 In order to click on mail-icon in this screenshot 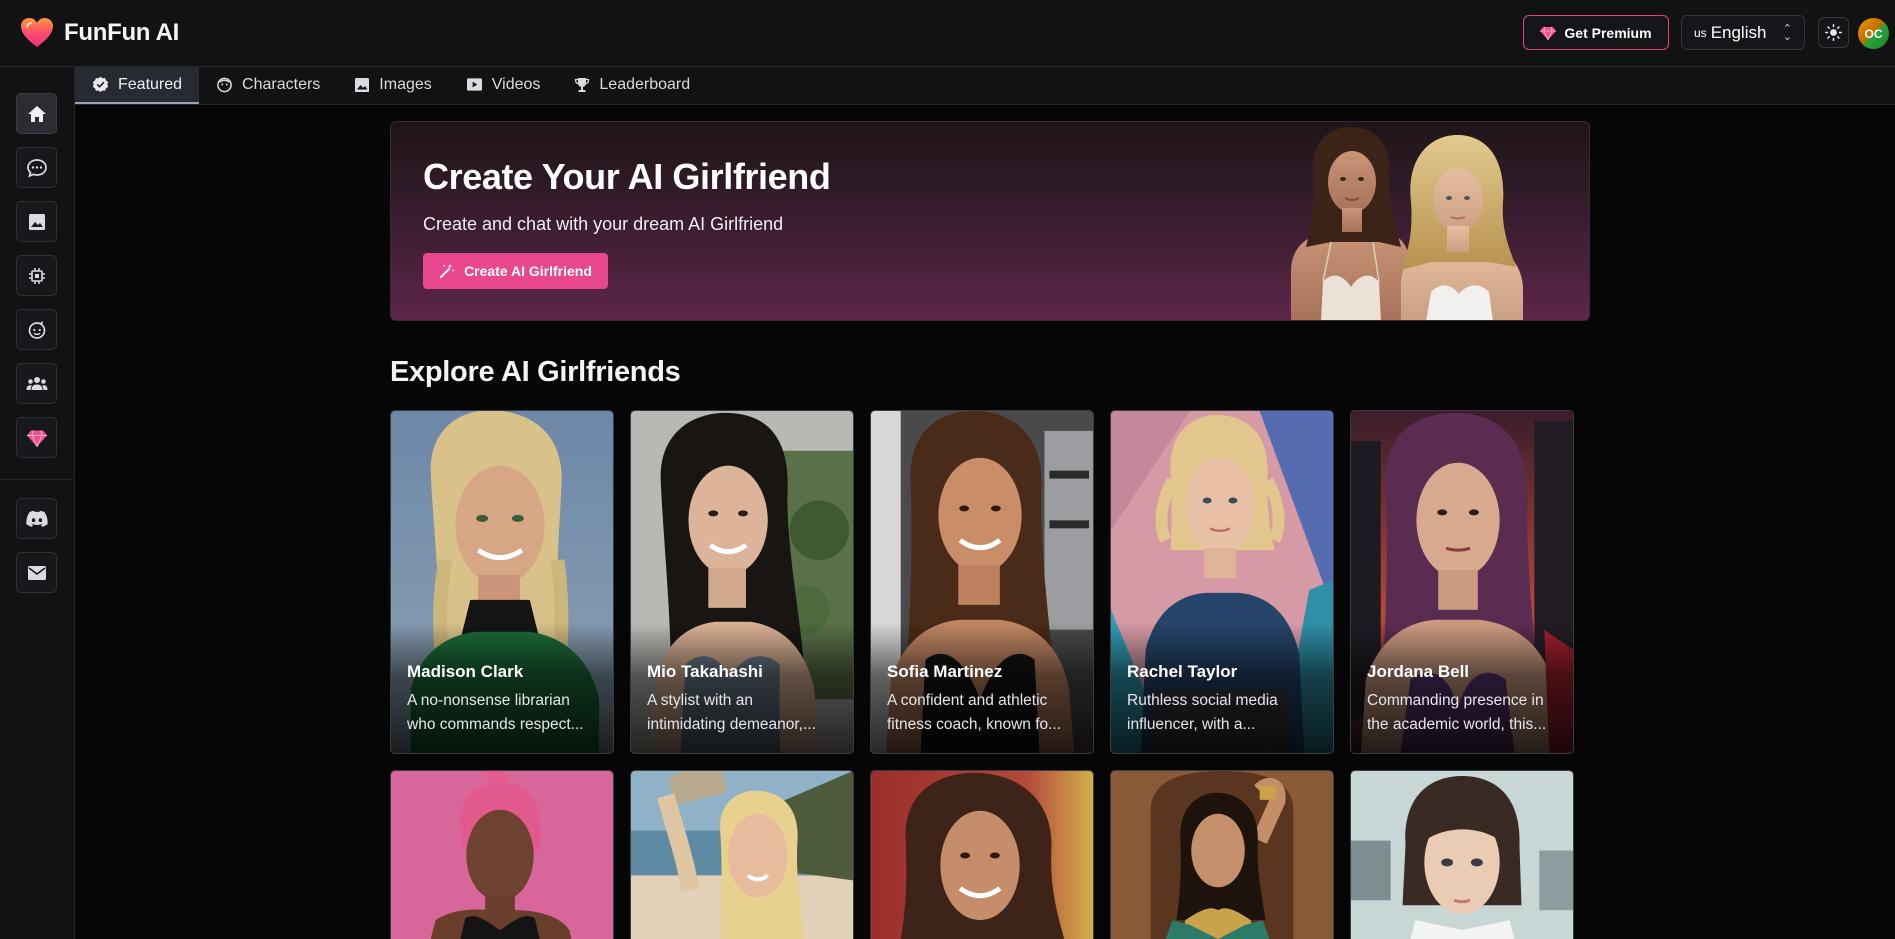, I will do `click(36, 572)`.